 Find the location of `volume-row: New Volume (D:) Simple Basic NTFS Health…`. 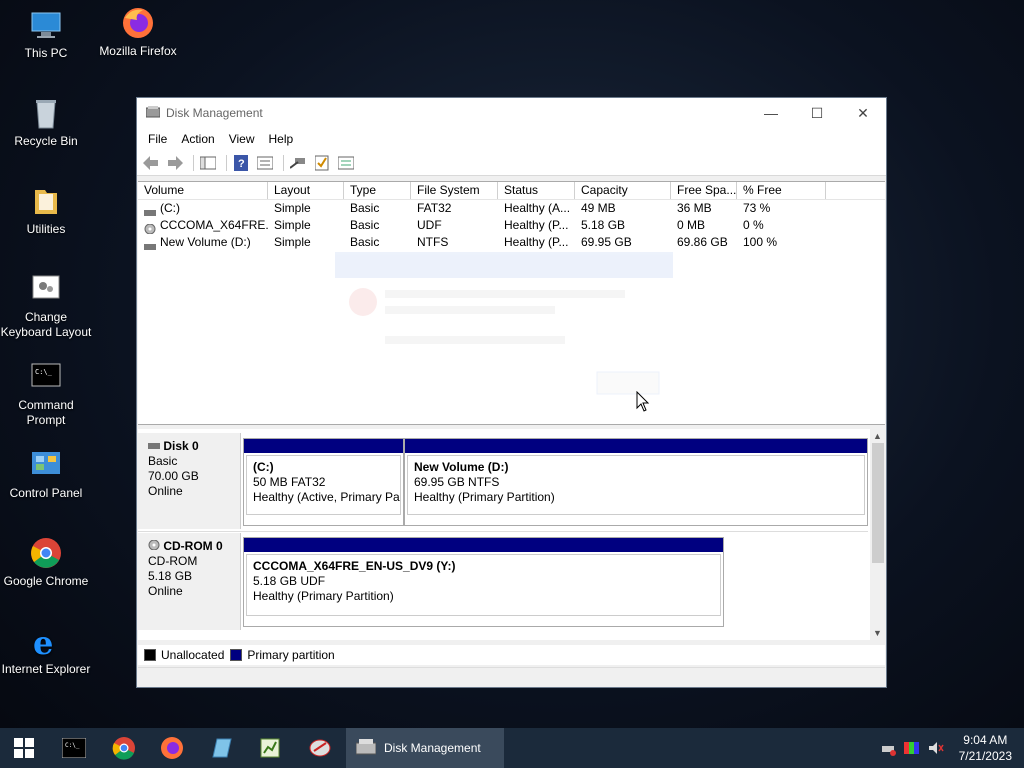

volume-row: New Volume (D:) Simple Basic NTFS Health… is located at coordinates (511, 242).